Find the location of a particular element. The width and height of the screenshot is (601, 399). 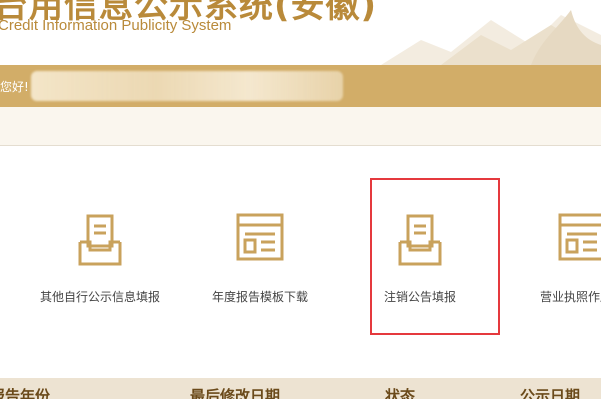

site-subtitle: Credit Information Publicity System is located at coordinates (116, 25).